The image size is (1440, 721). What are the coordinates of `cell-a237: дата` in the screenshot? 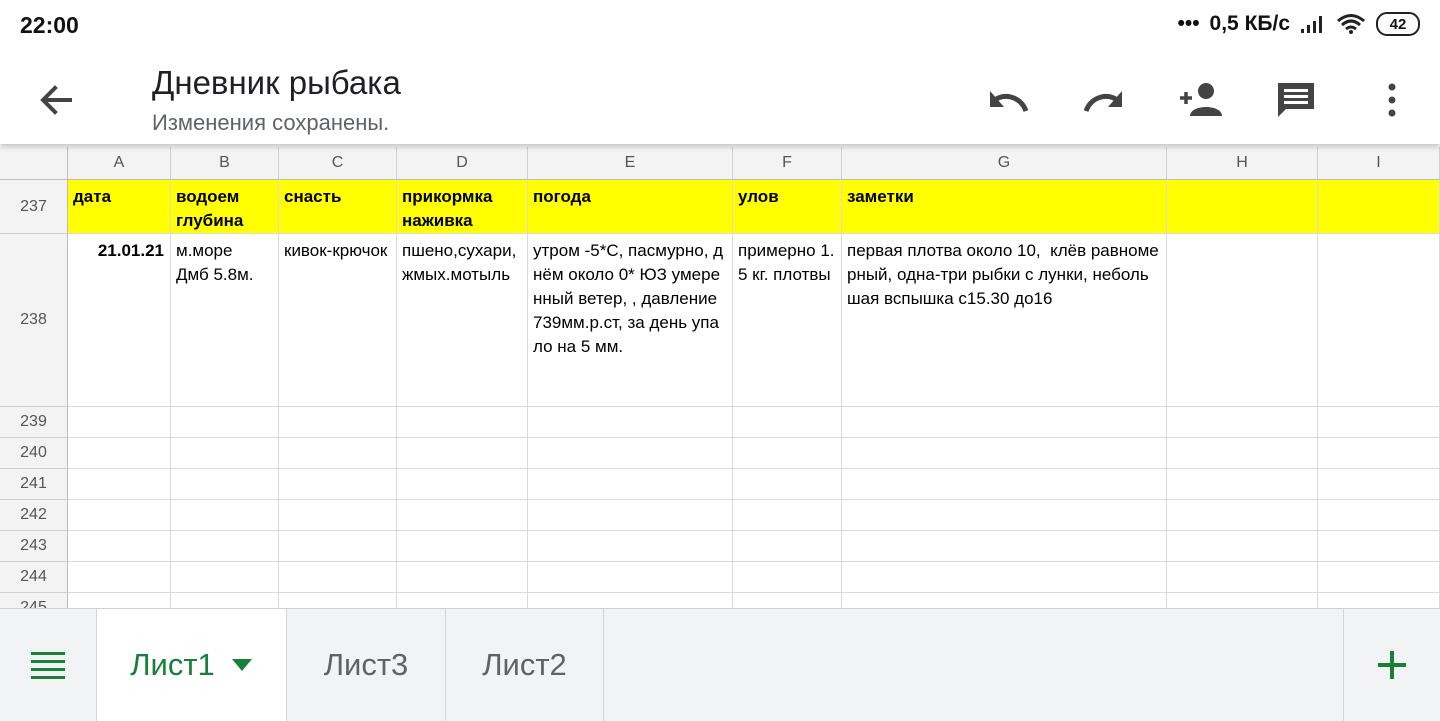 It's located at (119, 207).